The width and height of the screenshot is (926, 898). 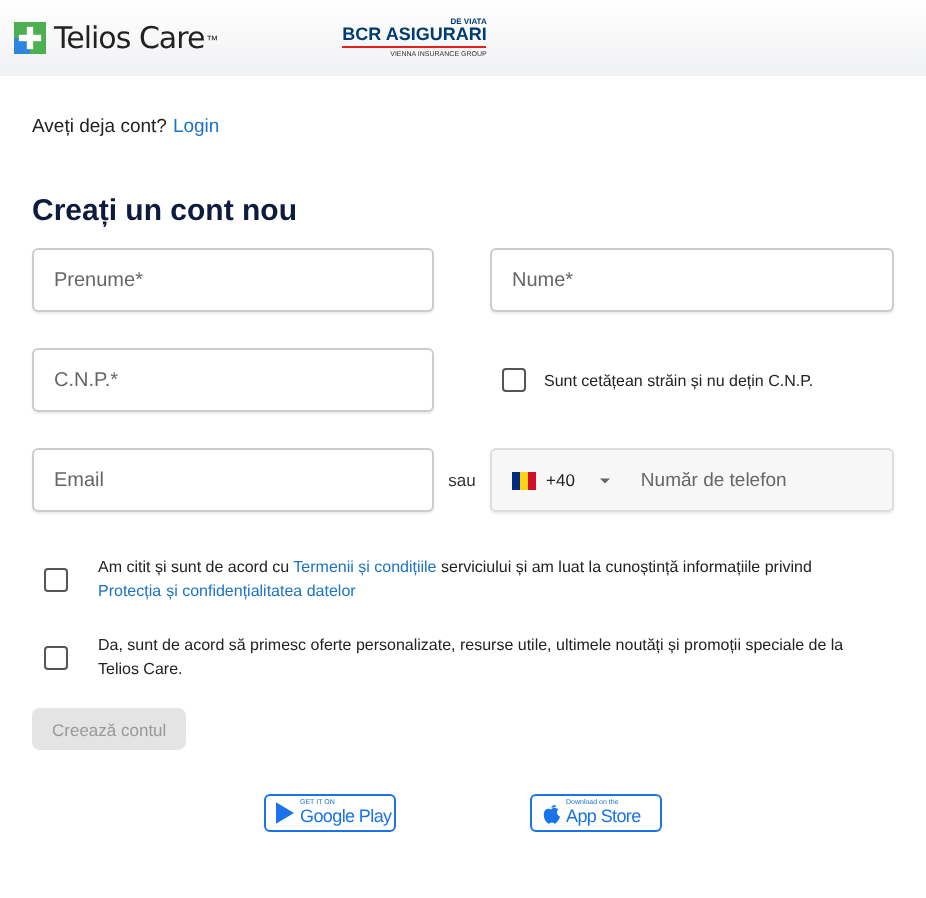 What do you see at coordinates (679, 380) in the screenshot?
I see `foreigner-label: Sunt cetățean străin și nu dețin C.N.P.` at bounding box center [679, 380].